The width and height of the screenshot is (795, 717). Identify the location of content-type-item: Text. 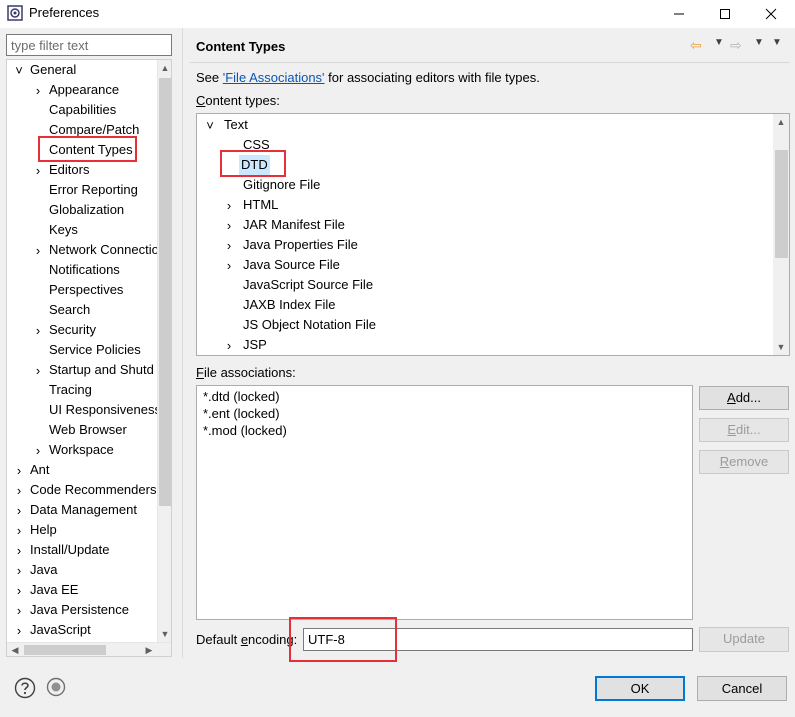
(236, 125).